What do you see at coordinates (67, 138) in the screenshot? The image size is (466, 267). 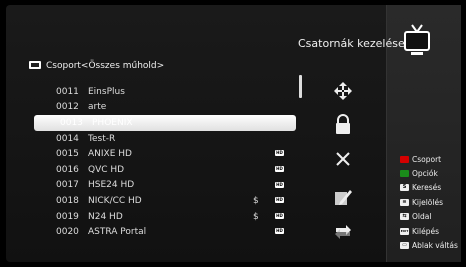 I see `channel-number: 0014` at bounding box center [67, 138].